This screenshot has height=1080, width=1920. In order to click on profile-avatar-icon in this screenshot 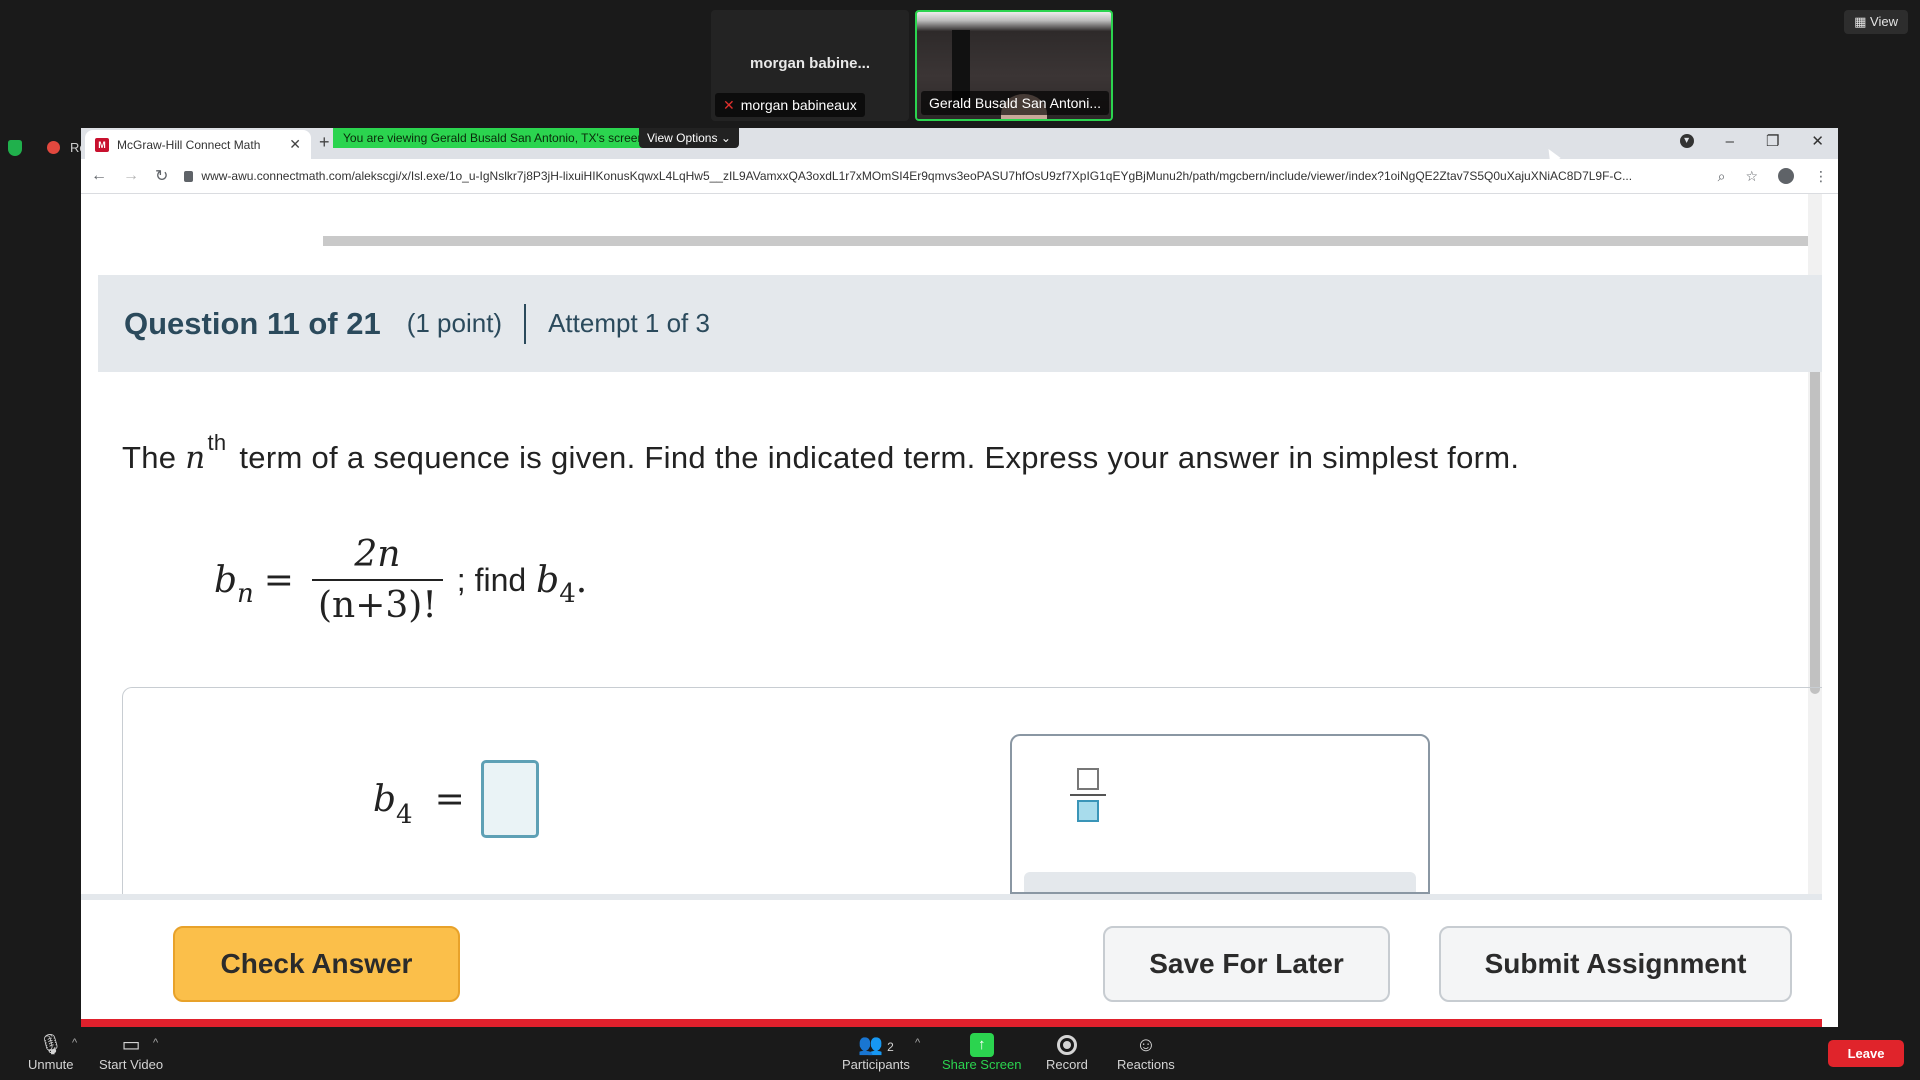, I will do `click(1786, 176)`.